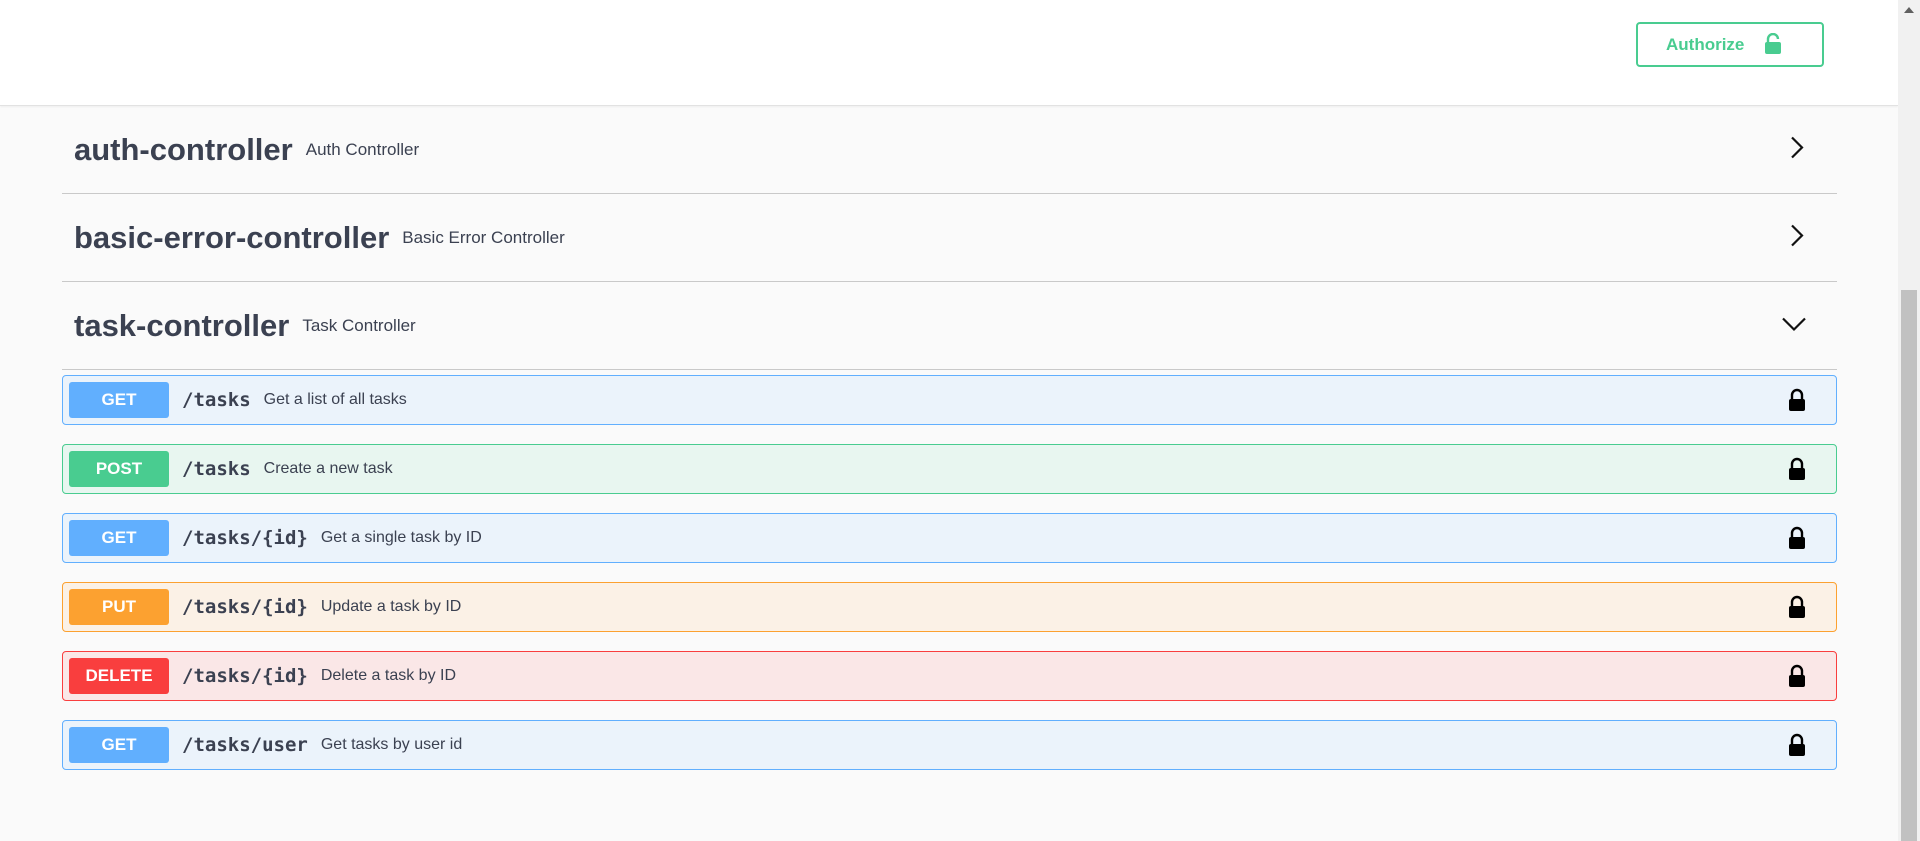 This screenshot has width=1920, height=841. Describe the element at coordinates (949, 676) in the screenshot. I see `operation-row: DELETE /tasks/{id} Delete a task by ID` at that location.